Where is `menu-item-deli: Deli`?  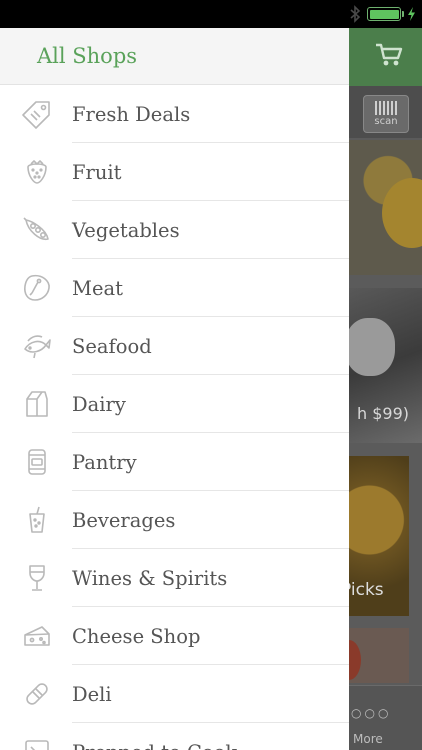
menu-item-deli: Deli is located at coordinates (174, 694).